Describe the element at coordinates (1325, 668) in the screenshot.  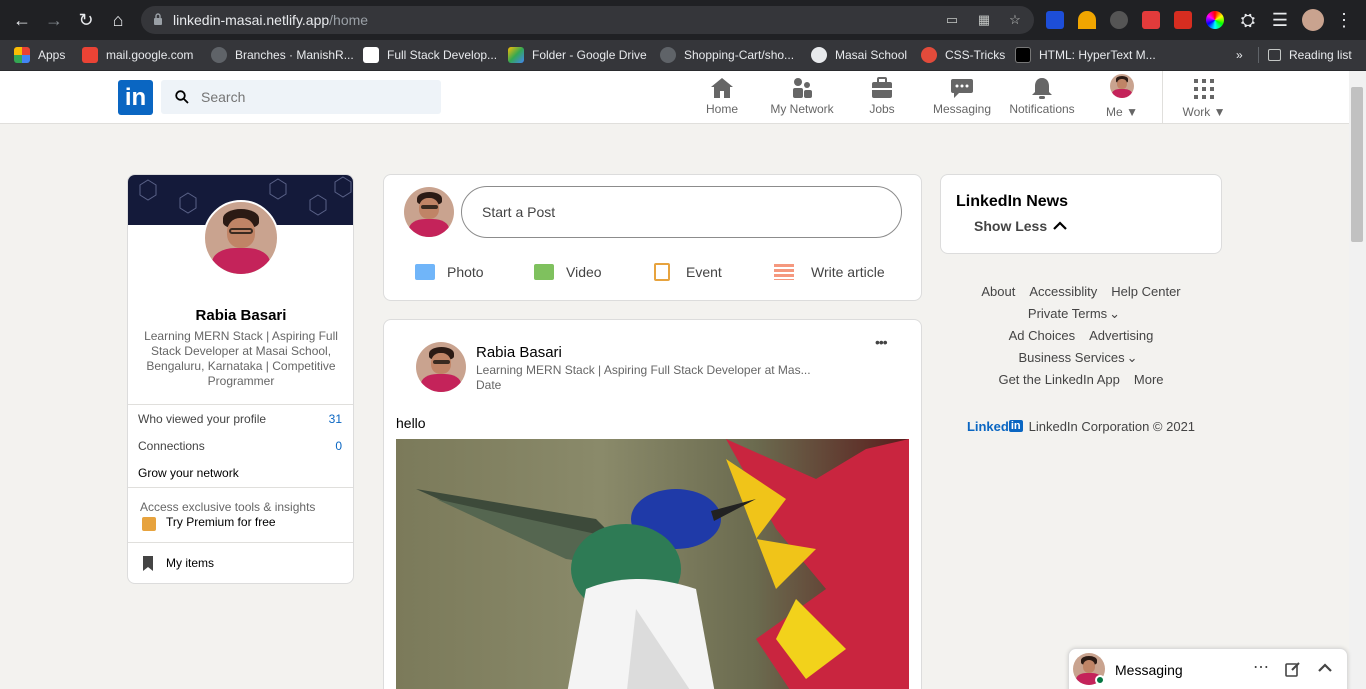
I see `chevron-up-icon` at that location.